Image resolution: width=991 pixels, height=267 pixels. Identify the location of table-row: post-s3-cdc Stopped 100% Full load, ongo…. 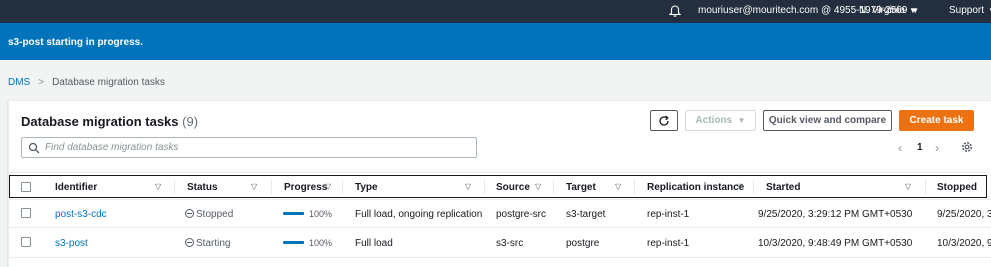
(500, 214).